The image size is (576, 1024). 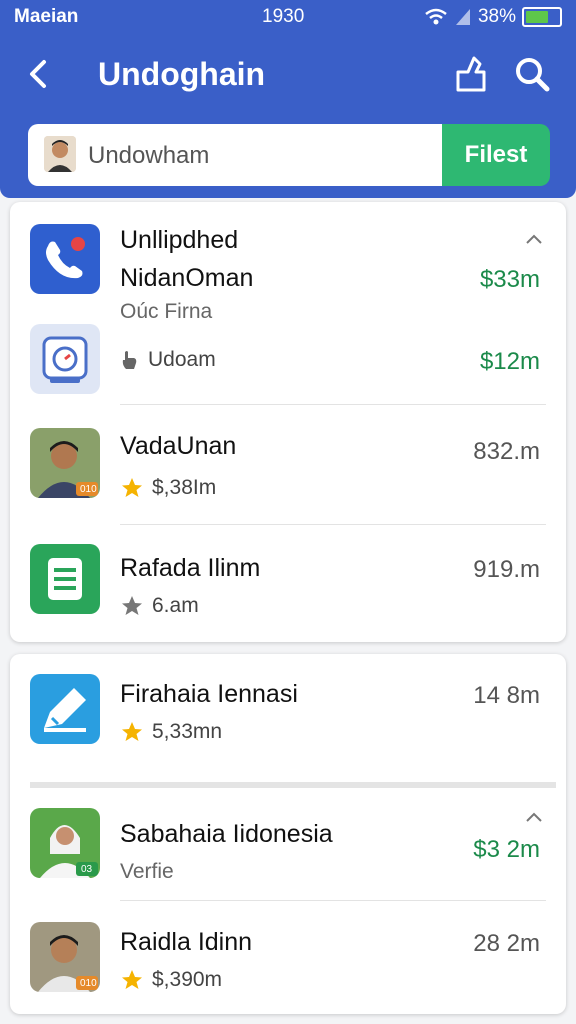 I want to click on list-item: 010 VadaUnan $,38Im 832.m, so click(x=288, y=464).